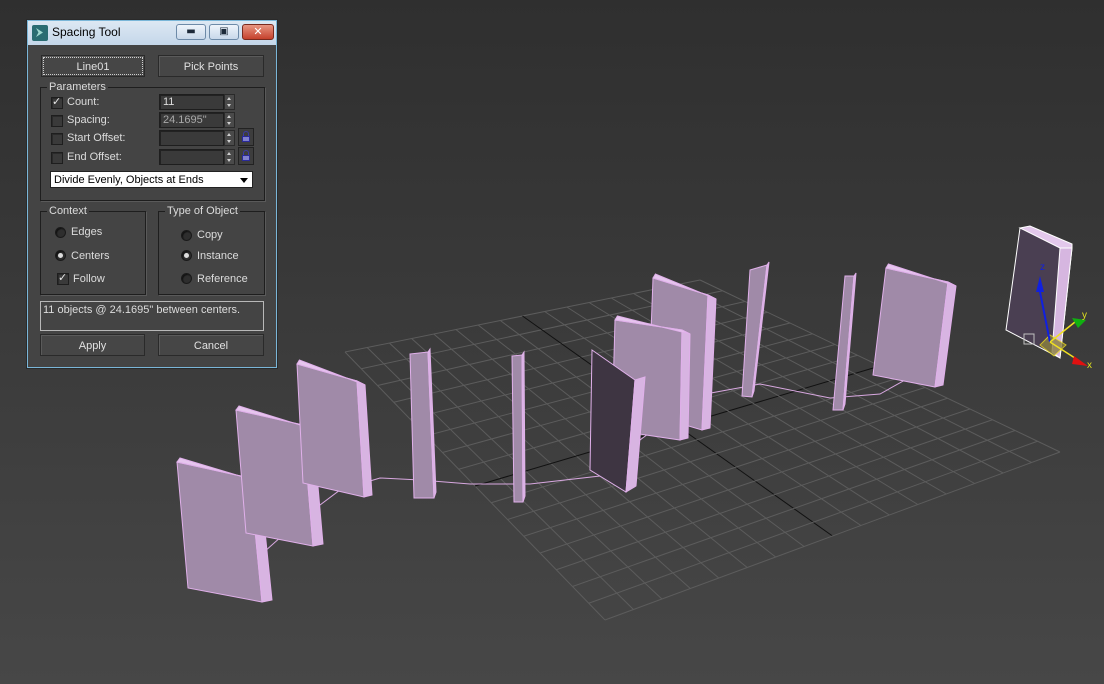  Describe the element at coordinates (202, 211) in the screenshot. I see `type-of-object-group-label: Type of Object` at that location.